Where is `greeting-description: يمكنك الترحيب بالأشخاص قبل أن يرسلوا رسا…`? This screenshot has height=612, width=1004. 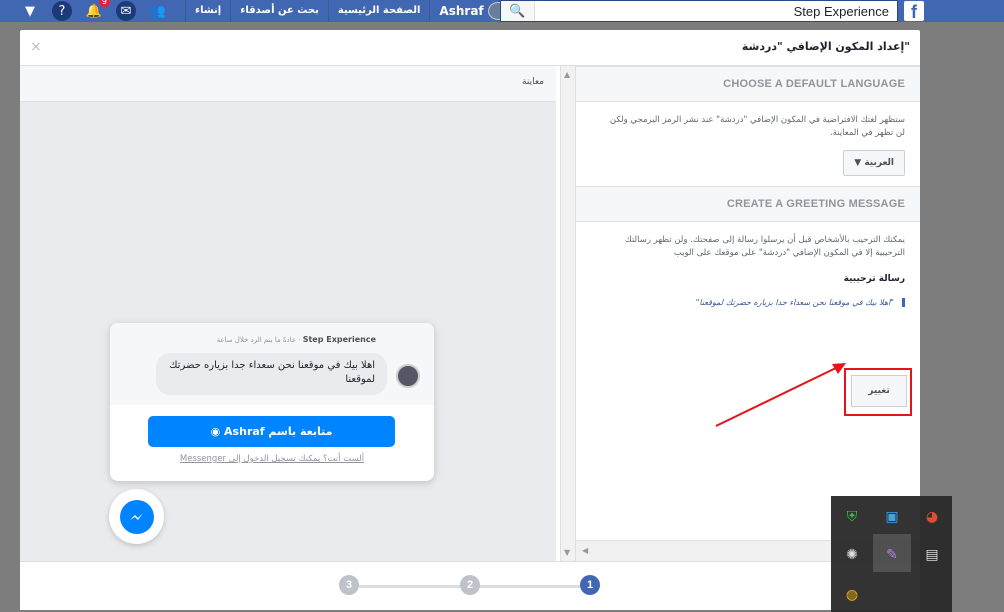
greeting-description: يمكنك الترحيب بالأشخاص قبل أن يرسلوا رسا… is located at coordinates (764, 246).